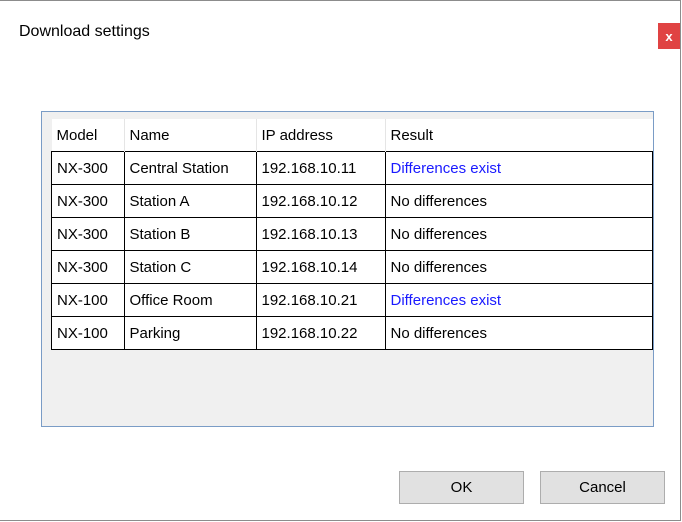 The image size is (682, 522). I want to click on name-cell: Station C, so click(190, 267).